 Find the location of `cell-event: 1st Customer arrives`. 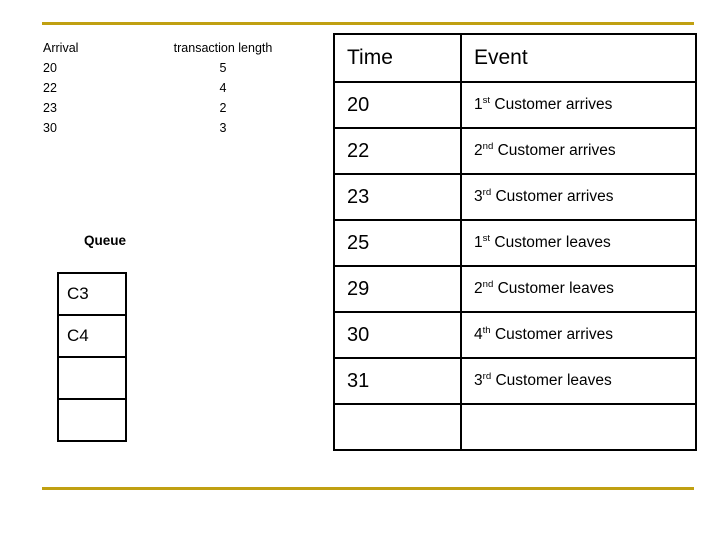

cell-event: 1st Customer arrives is located at coordinates (578, 105).